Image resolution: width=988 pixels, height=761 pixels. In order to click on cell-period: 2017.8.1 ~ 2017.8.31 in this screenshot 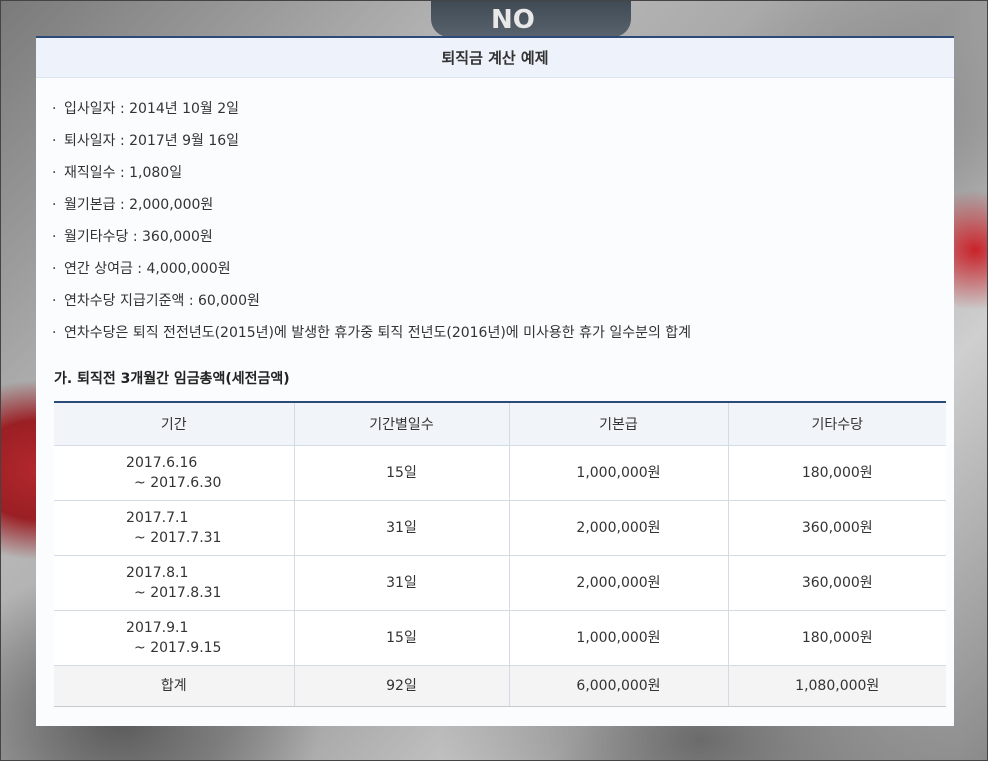, I will do `click(174, 583)`.